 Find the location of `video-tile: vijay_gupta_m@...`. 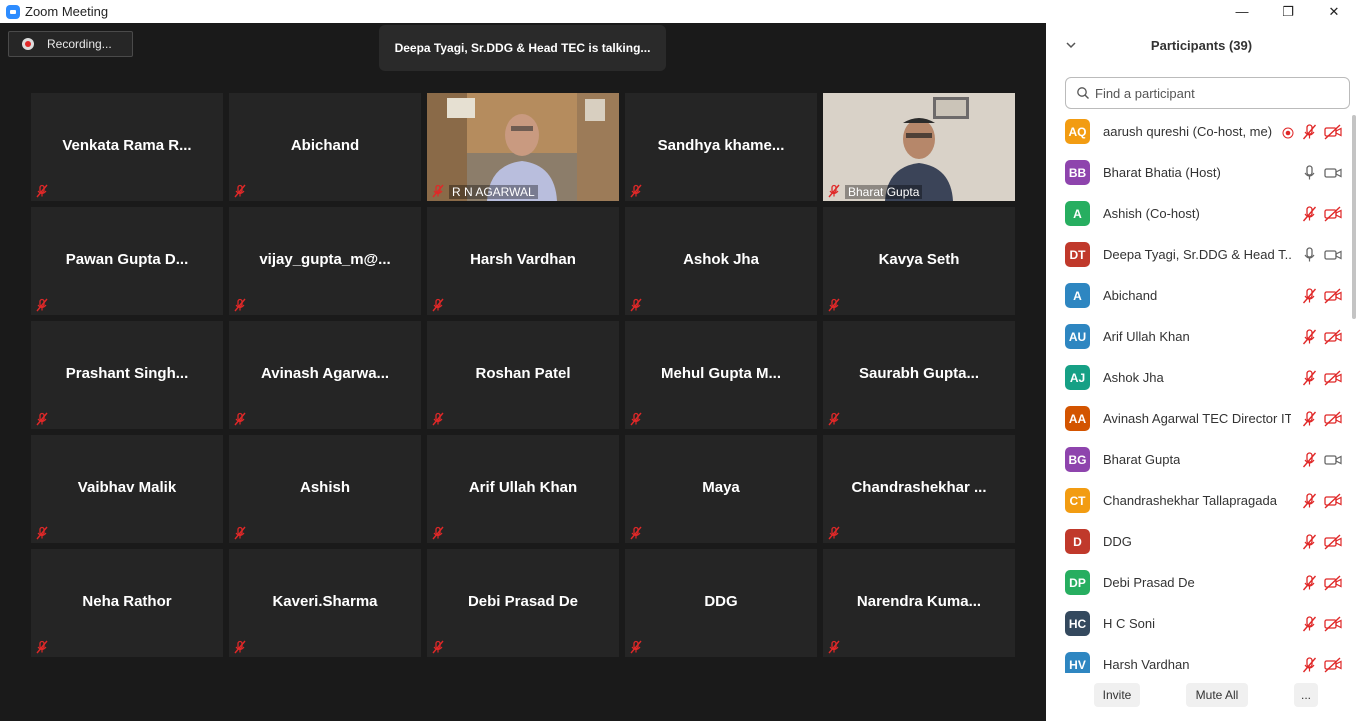

video-tile: vijay_gupta_m@... is located at coordinates (325, 261).